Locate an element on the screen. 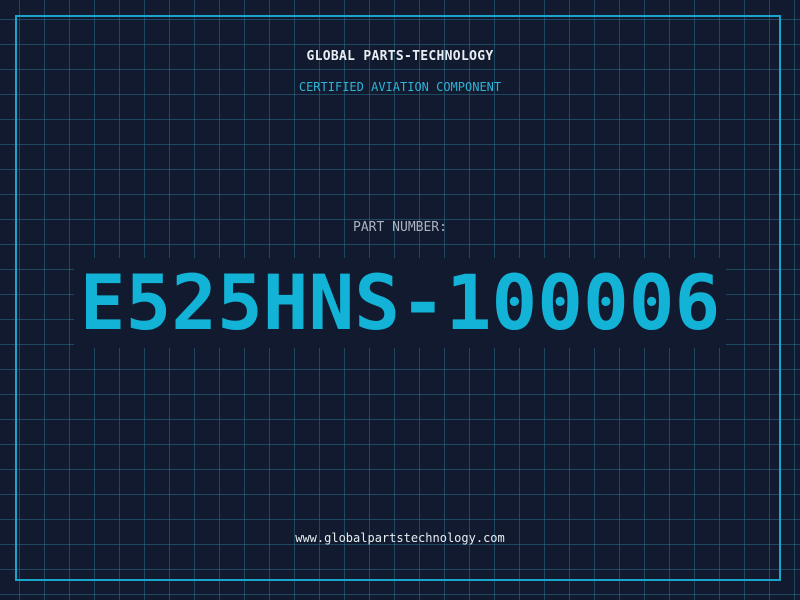 This screenshot has width=800, height=600. website-url: www.globalpartstechnology.com is located at coordinates (400, 538).